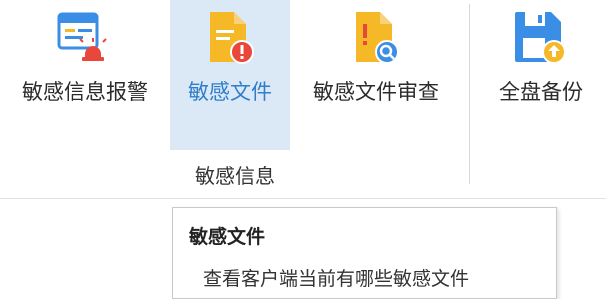 The image size is (606, 299). What do you see at coordinates (376, 92) in the screenshot?
I see `sensitive-file-audit-label: 敏感文件审查` at bounding box center [376, 92].